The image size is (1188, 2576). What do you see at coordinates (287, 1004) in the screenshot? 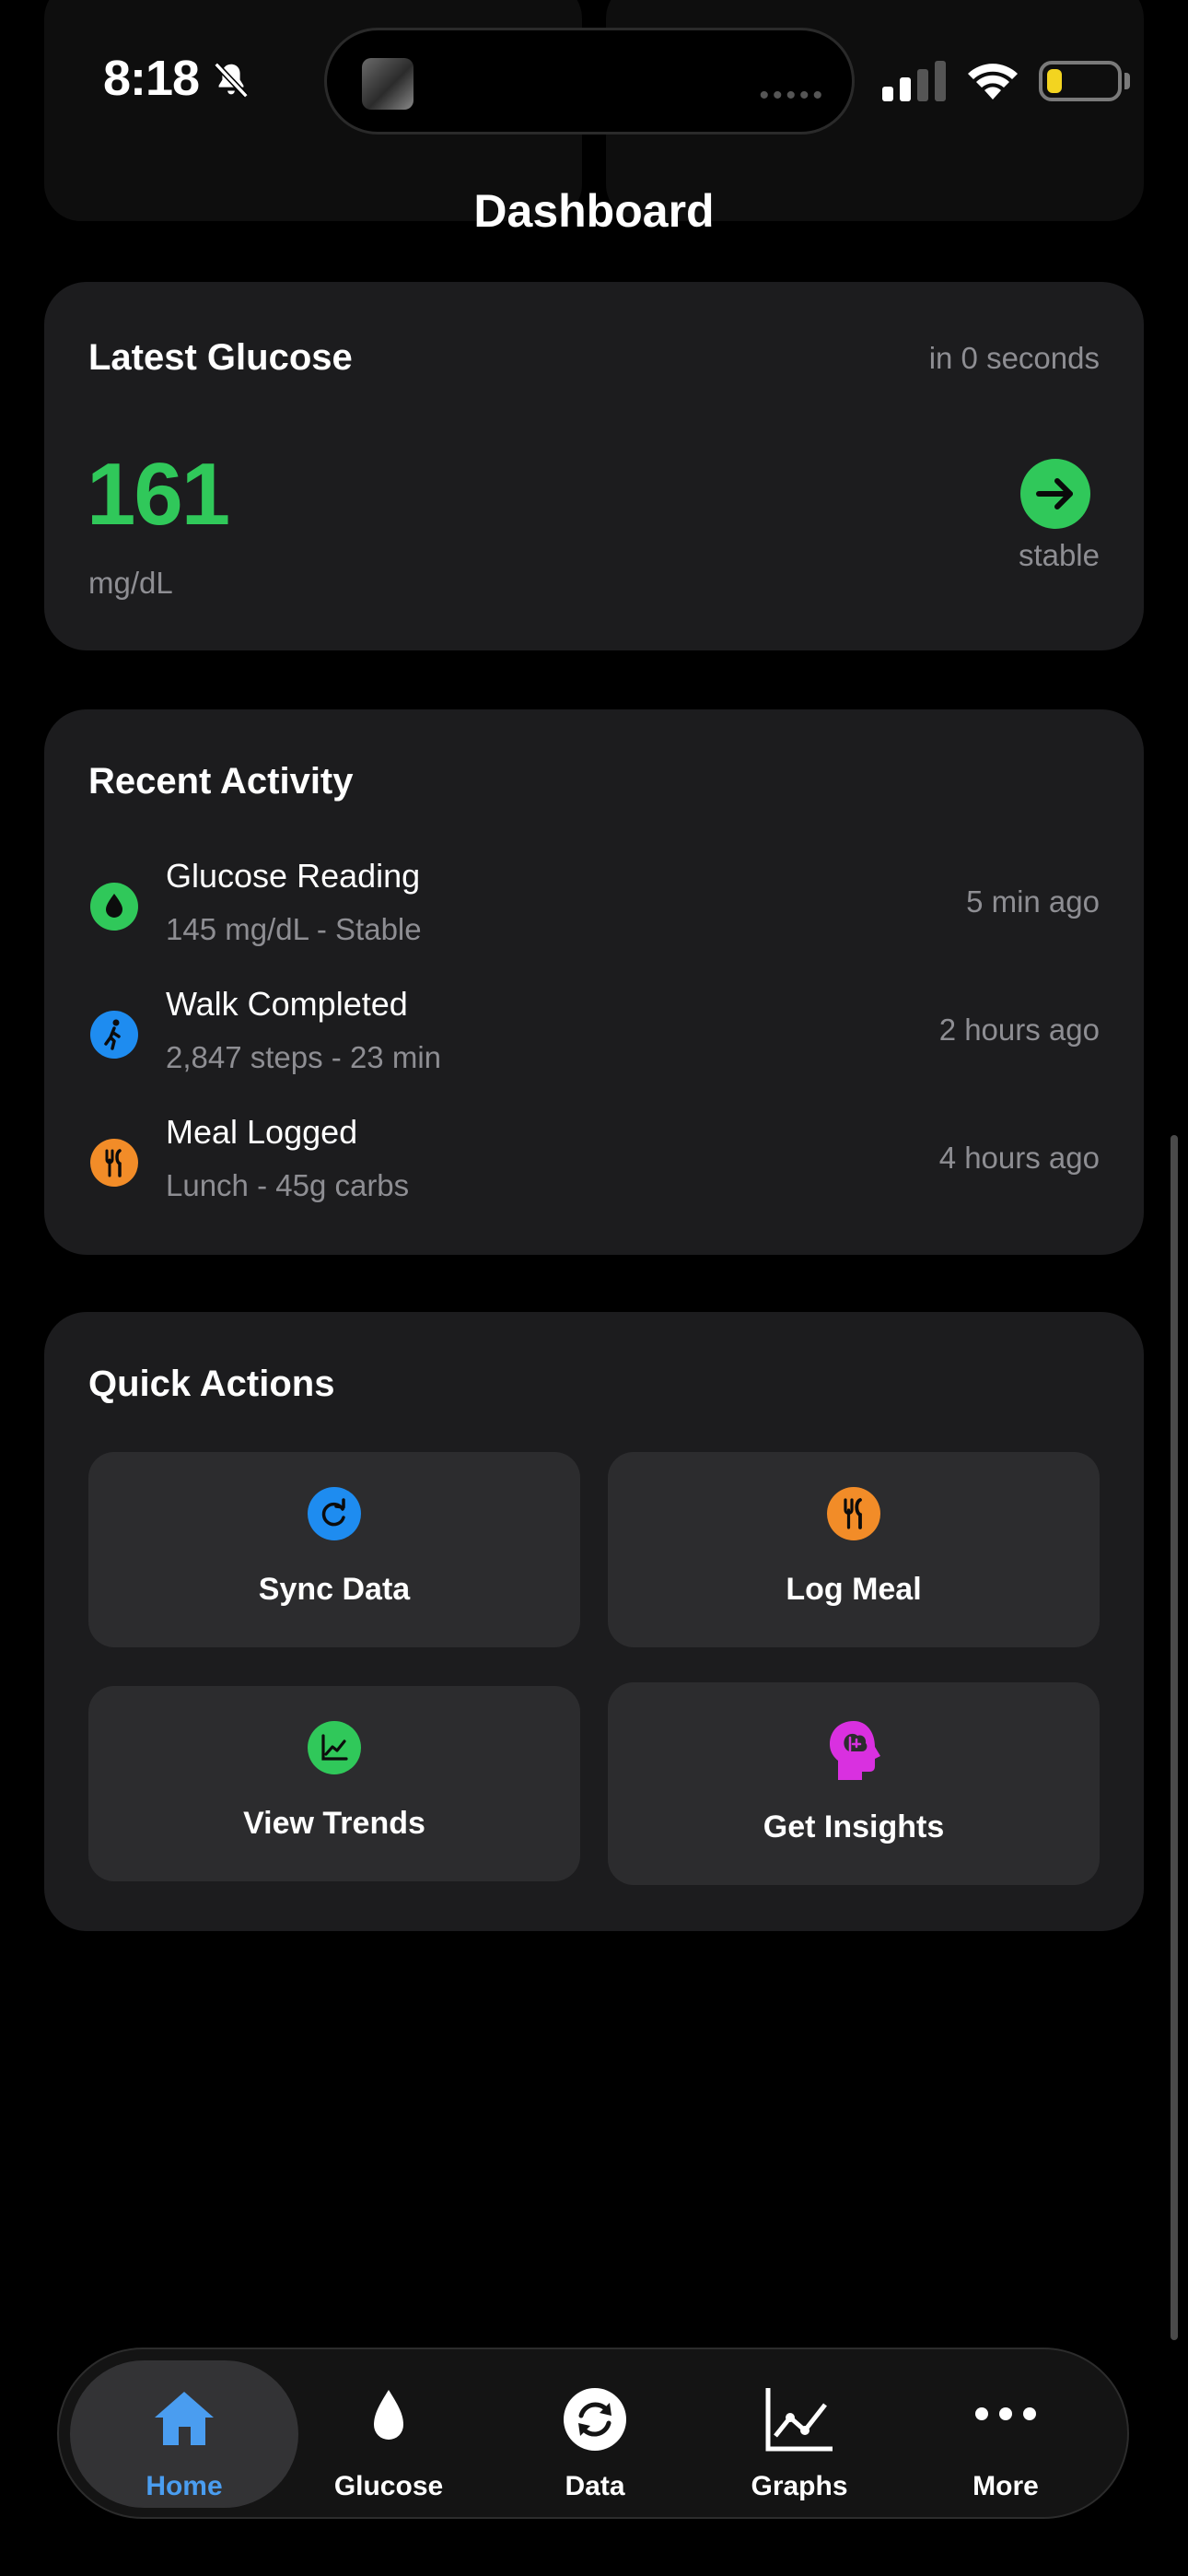
I see `activity-title: Walk Completed` at bounding box center [287, 1004].